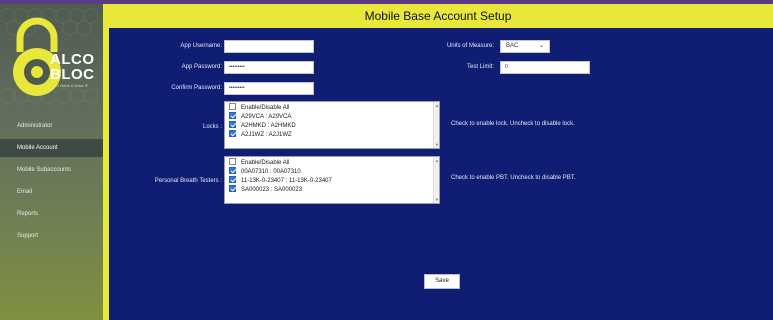  What do you see at coordinates (69, 85) in the screenshot?
I see `brand-tagline: Don't Drink & Drive ®` at bounding box center [69, 85].